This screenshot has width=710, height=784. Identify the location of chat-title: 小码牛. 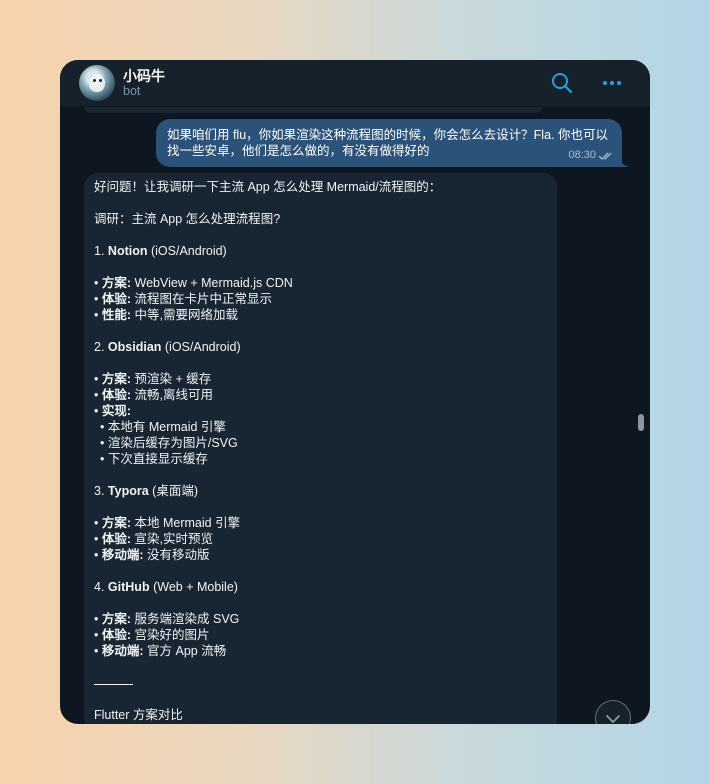
(144, 76).